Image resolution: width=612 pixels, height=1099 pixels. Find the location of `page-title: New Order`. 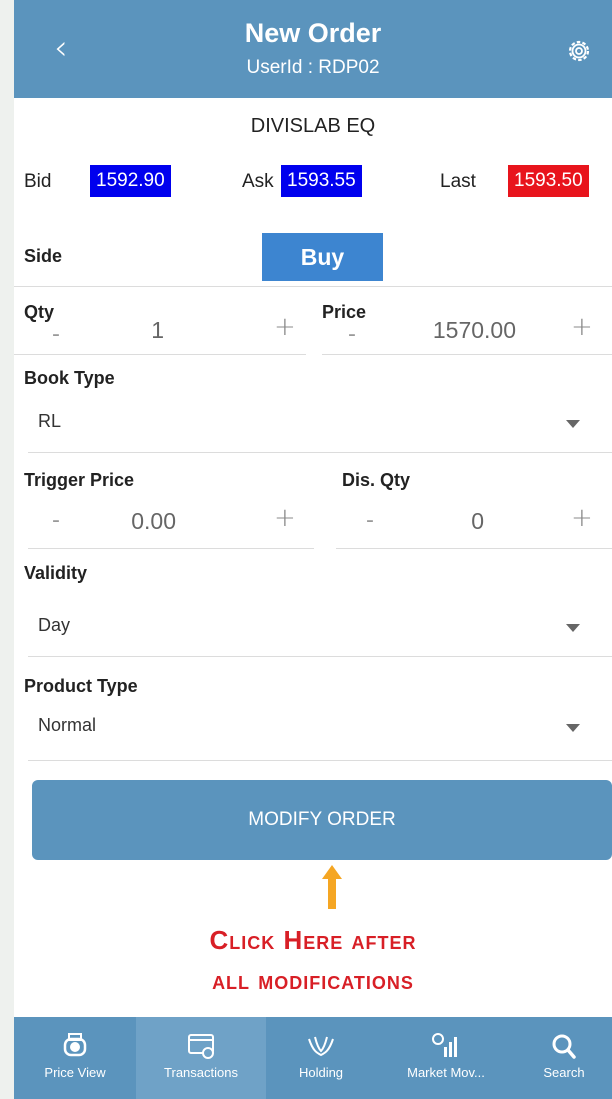

page-title: New Order is located at coordinates (313, 33).